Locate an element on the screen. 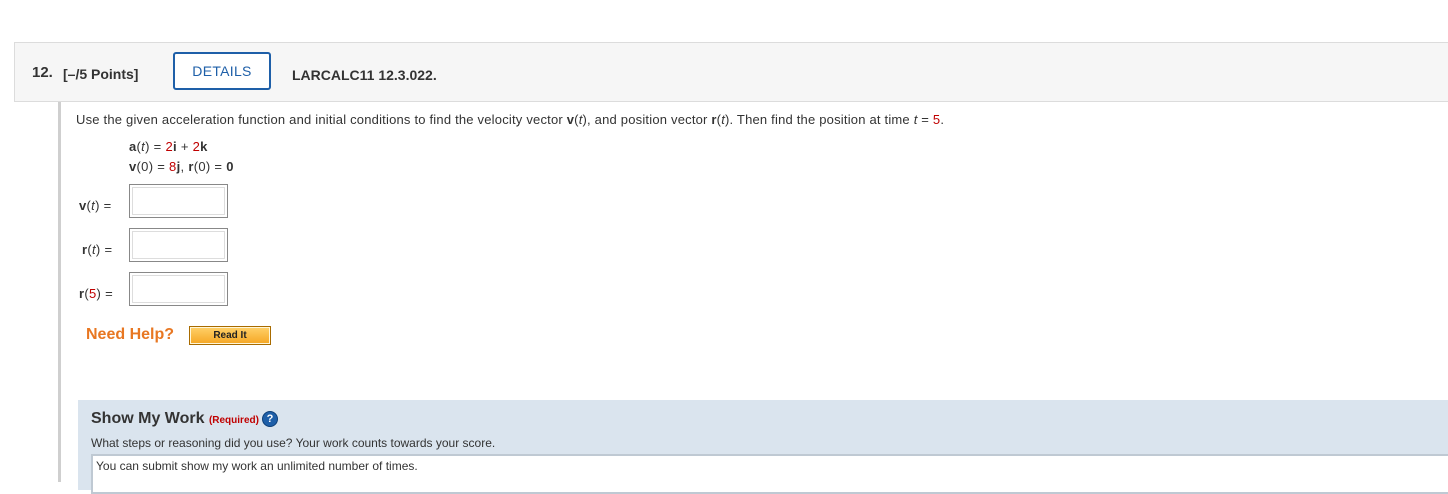 The image size is (1448, 494). read-it-button: Read It is located at coordinates (230, 335).